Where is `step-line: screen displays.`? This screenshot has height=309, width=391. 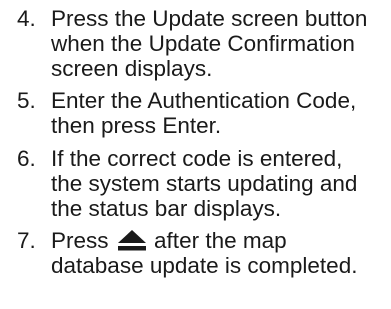
step-line: screen displays. is located at coordinates (132, 68).